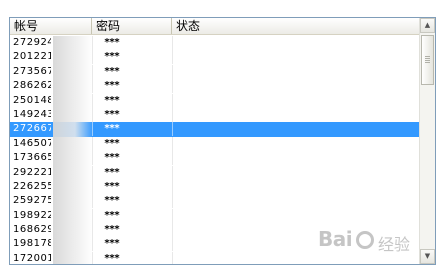 This screenshot has width=448, height=276. I want to click on scroll-thumb, so click(427, 60).